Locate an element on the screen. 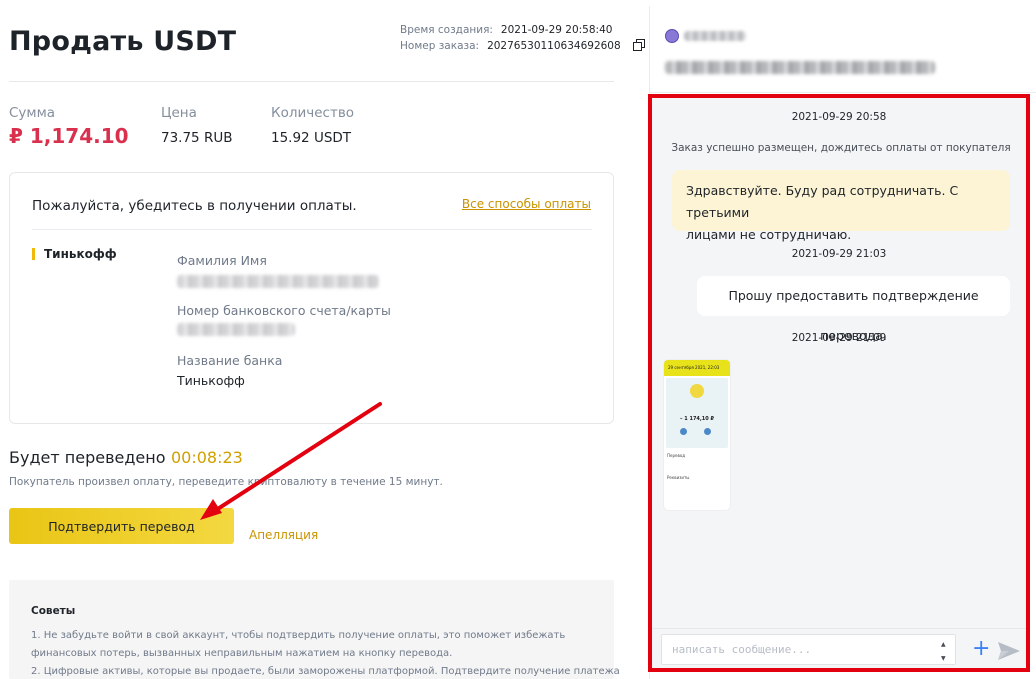 Image resolution: width=1036 pixels, height=679 pixels. redacted-username is located at coordinates (715, 36).